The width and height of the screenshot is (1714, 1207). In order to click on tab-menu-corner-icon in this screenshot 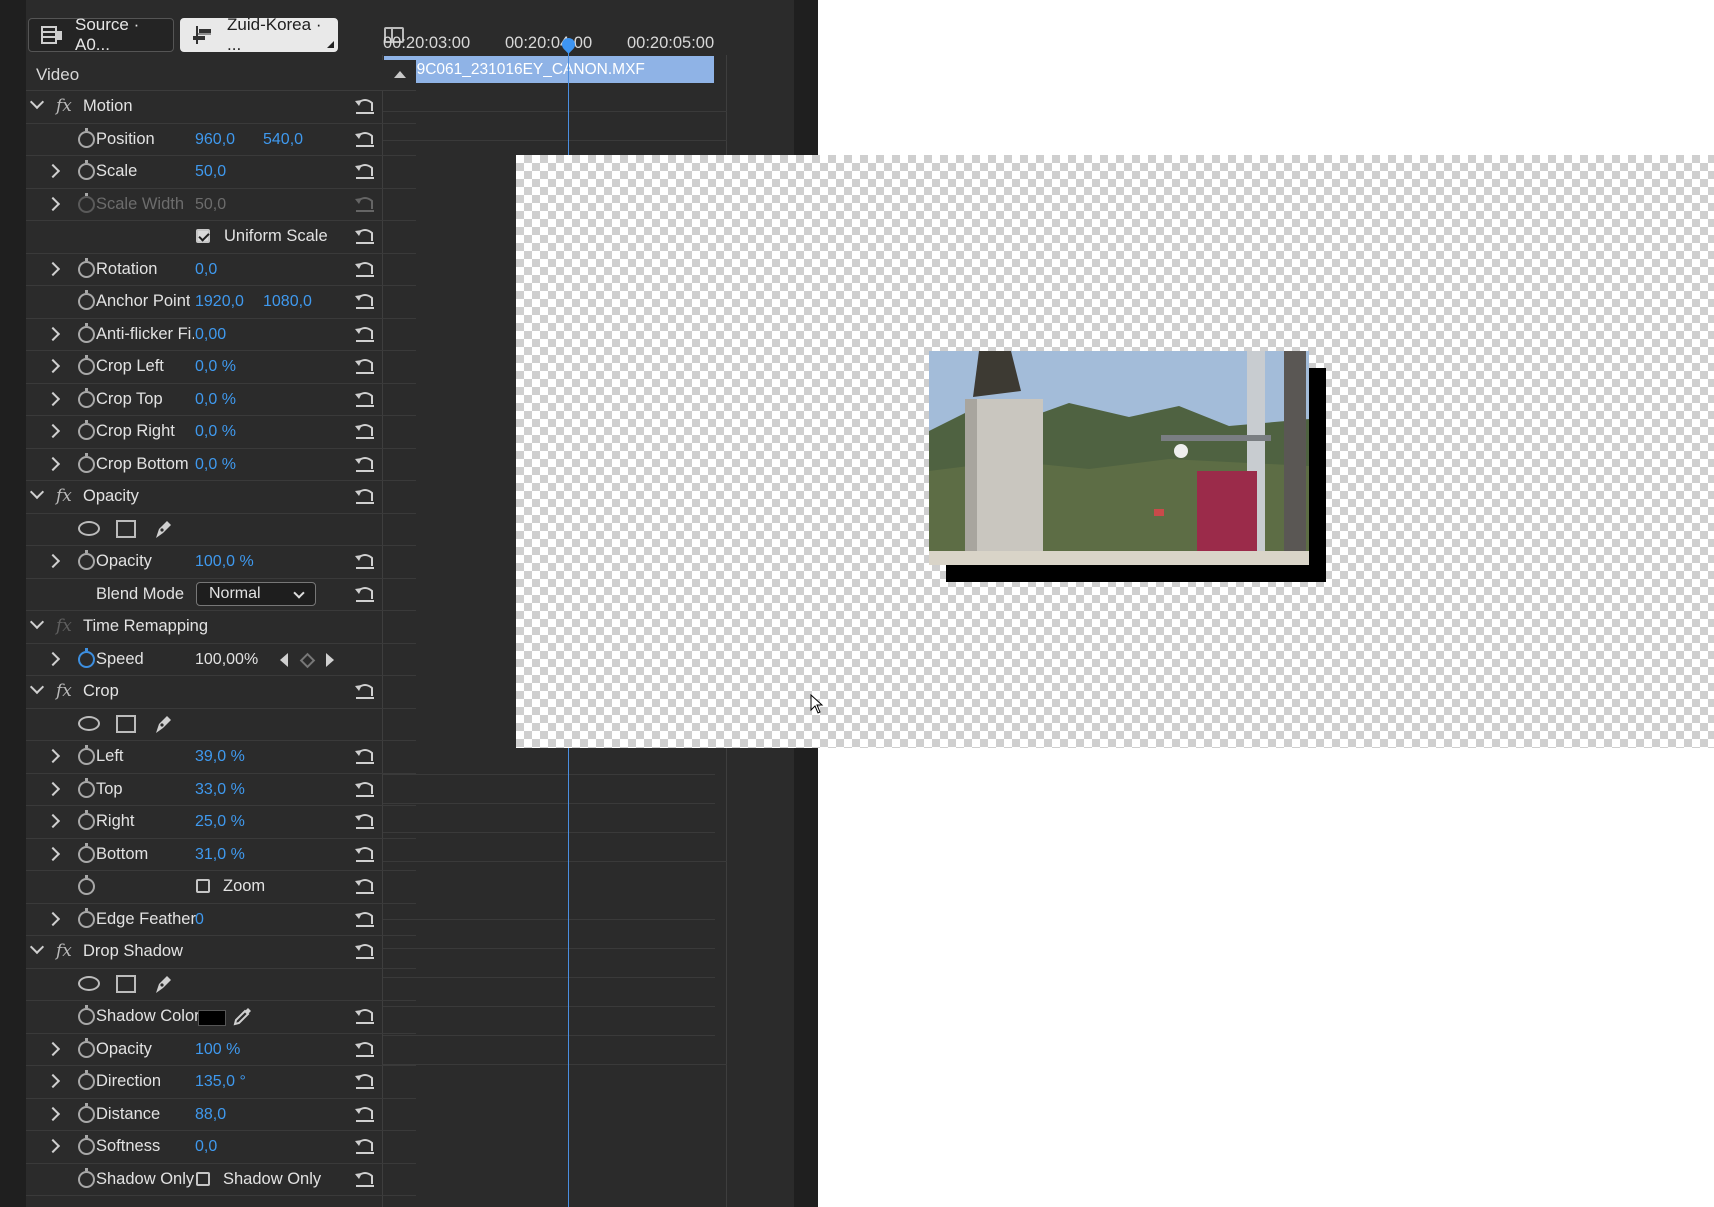, I will do `click(330, 44)`.